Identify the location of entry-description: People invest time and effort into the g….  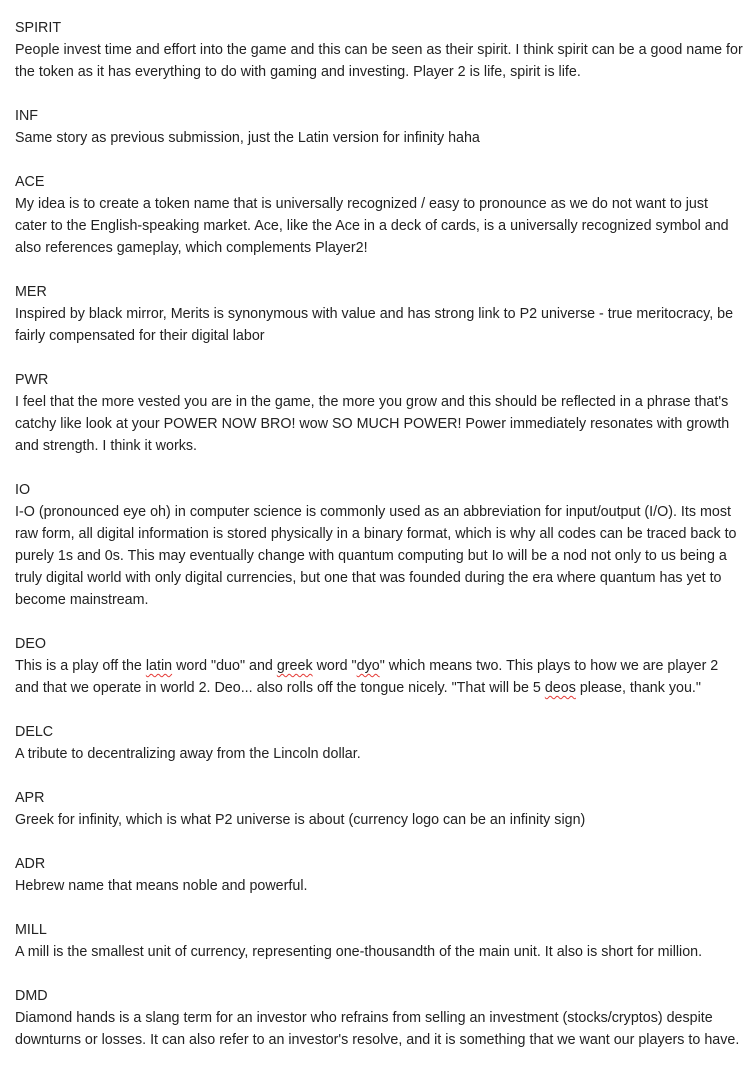
(379, 61).